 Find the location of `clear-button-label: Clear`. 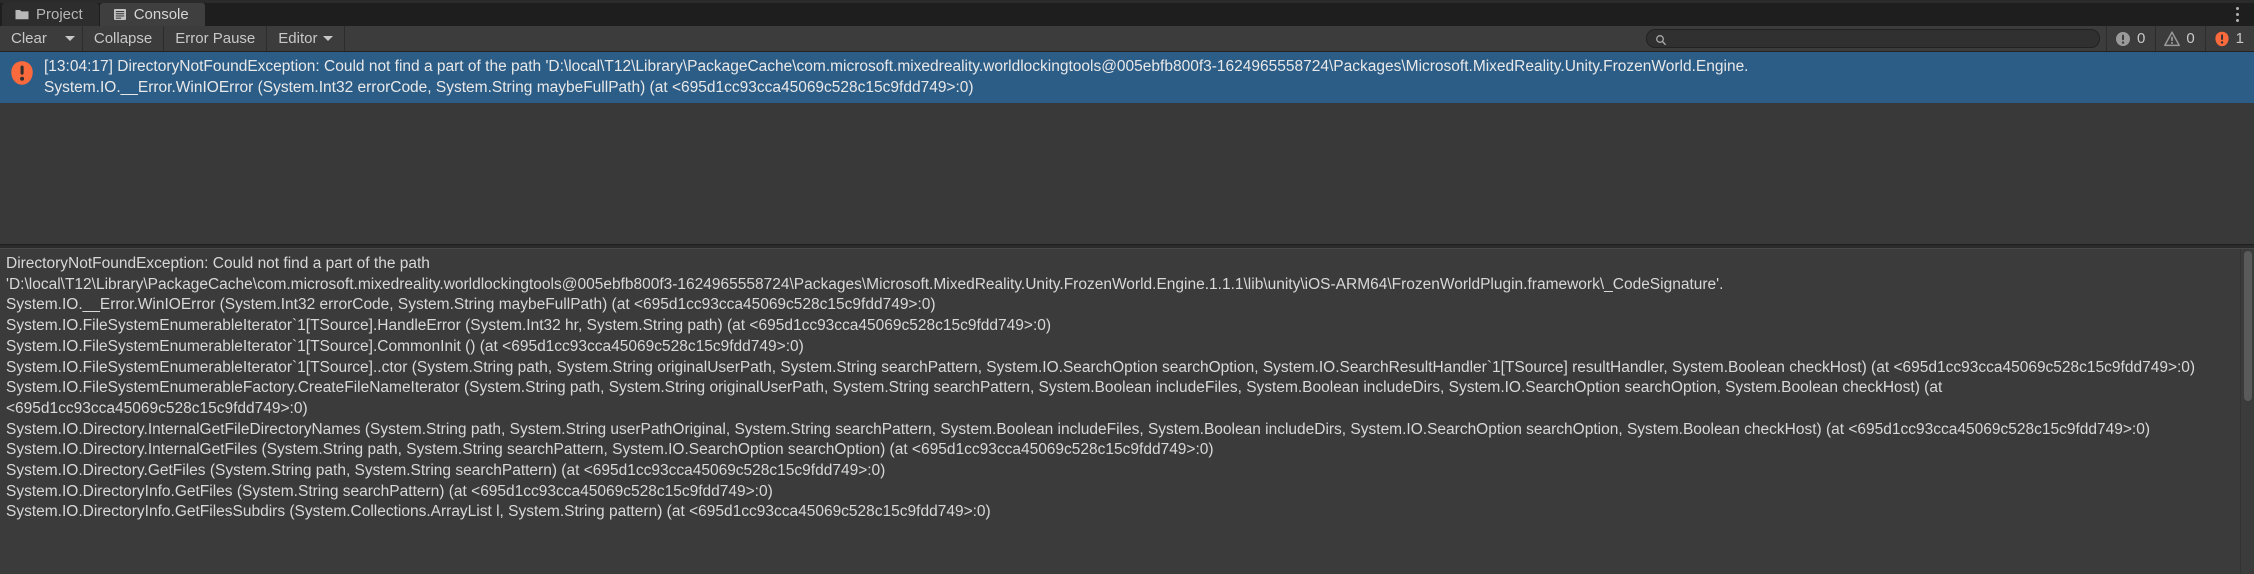

clear-button-label: Clear is located at coordinates (29, 38).